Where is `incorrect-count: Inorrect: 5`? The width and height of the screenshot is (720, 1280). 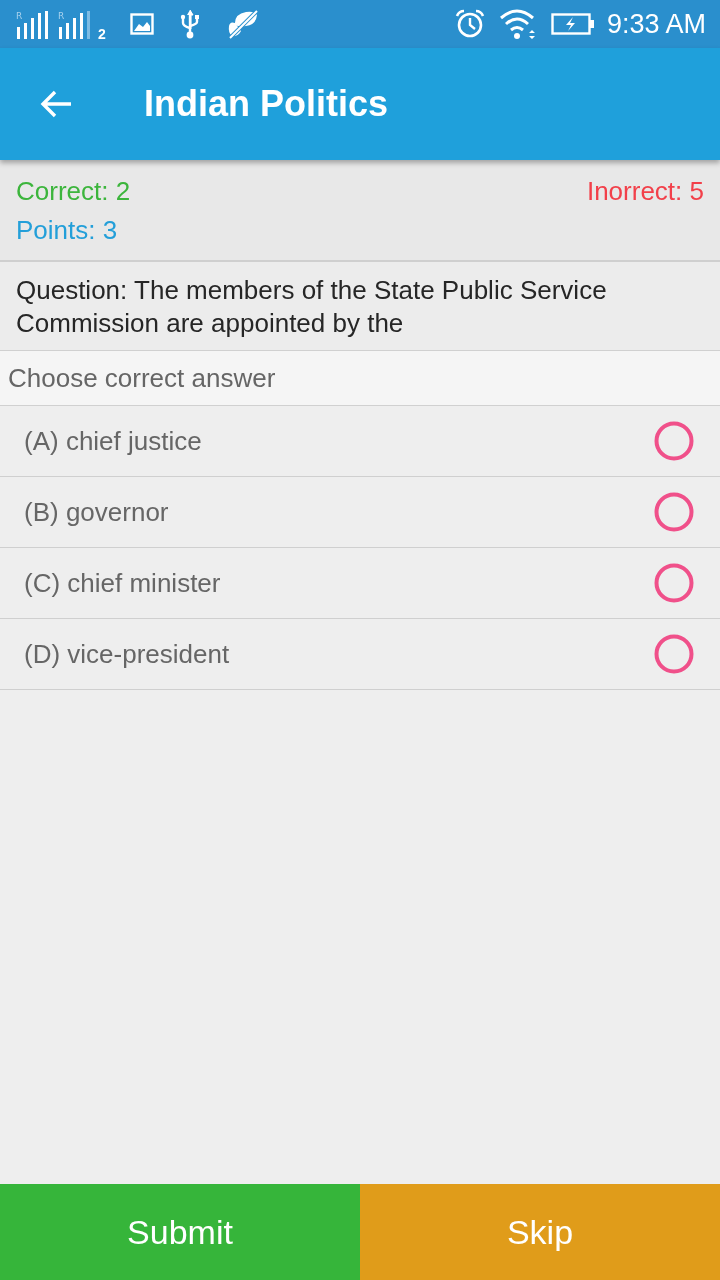
incorrect-count: Inorrect: 5 is located at coordinates (645, 191).